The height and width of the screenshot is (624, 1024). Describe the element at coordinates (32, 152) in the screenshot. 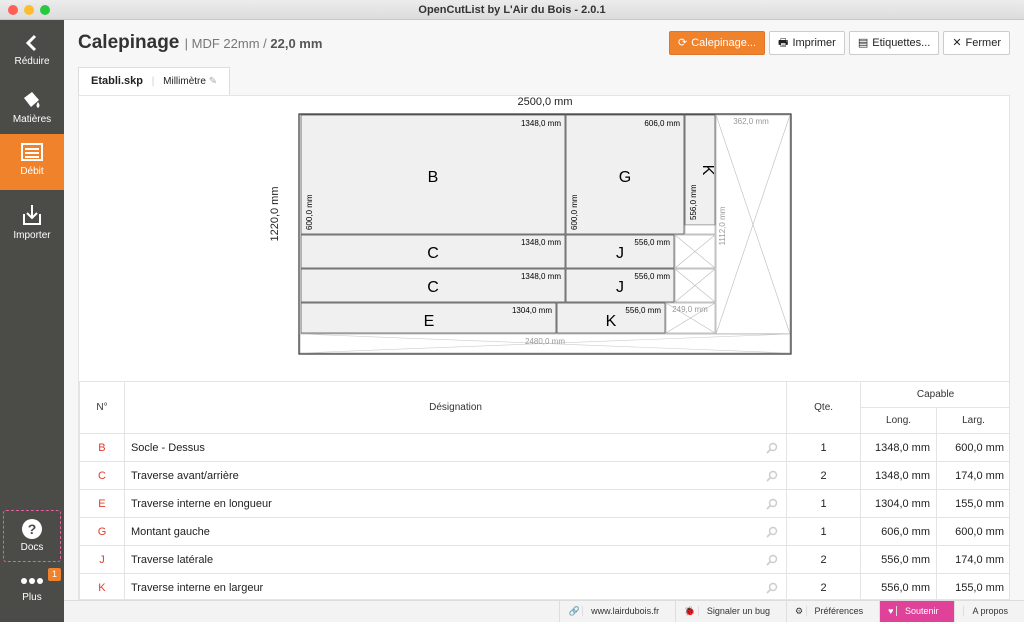

I see `list-icon` at that location.